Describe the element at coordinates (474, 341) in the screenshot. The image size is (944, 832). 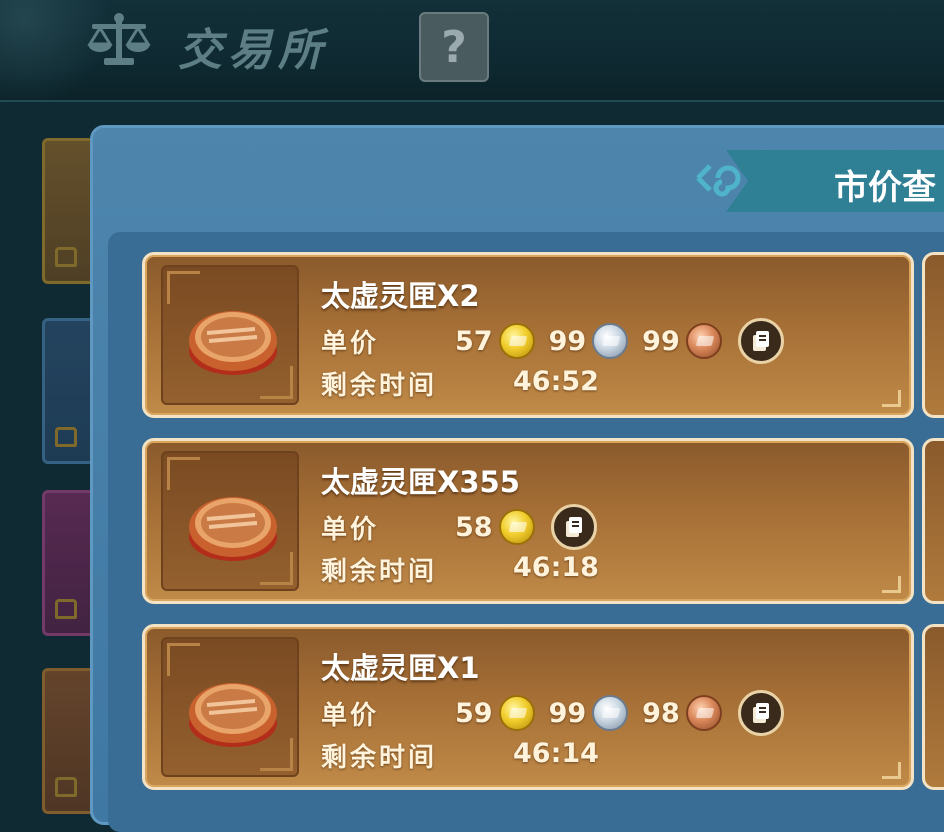
I see `gold-amount: 57` at that location.